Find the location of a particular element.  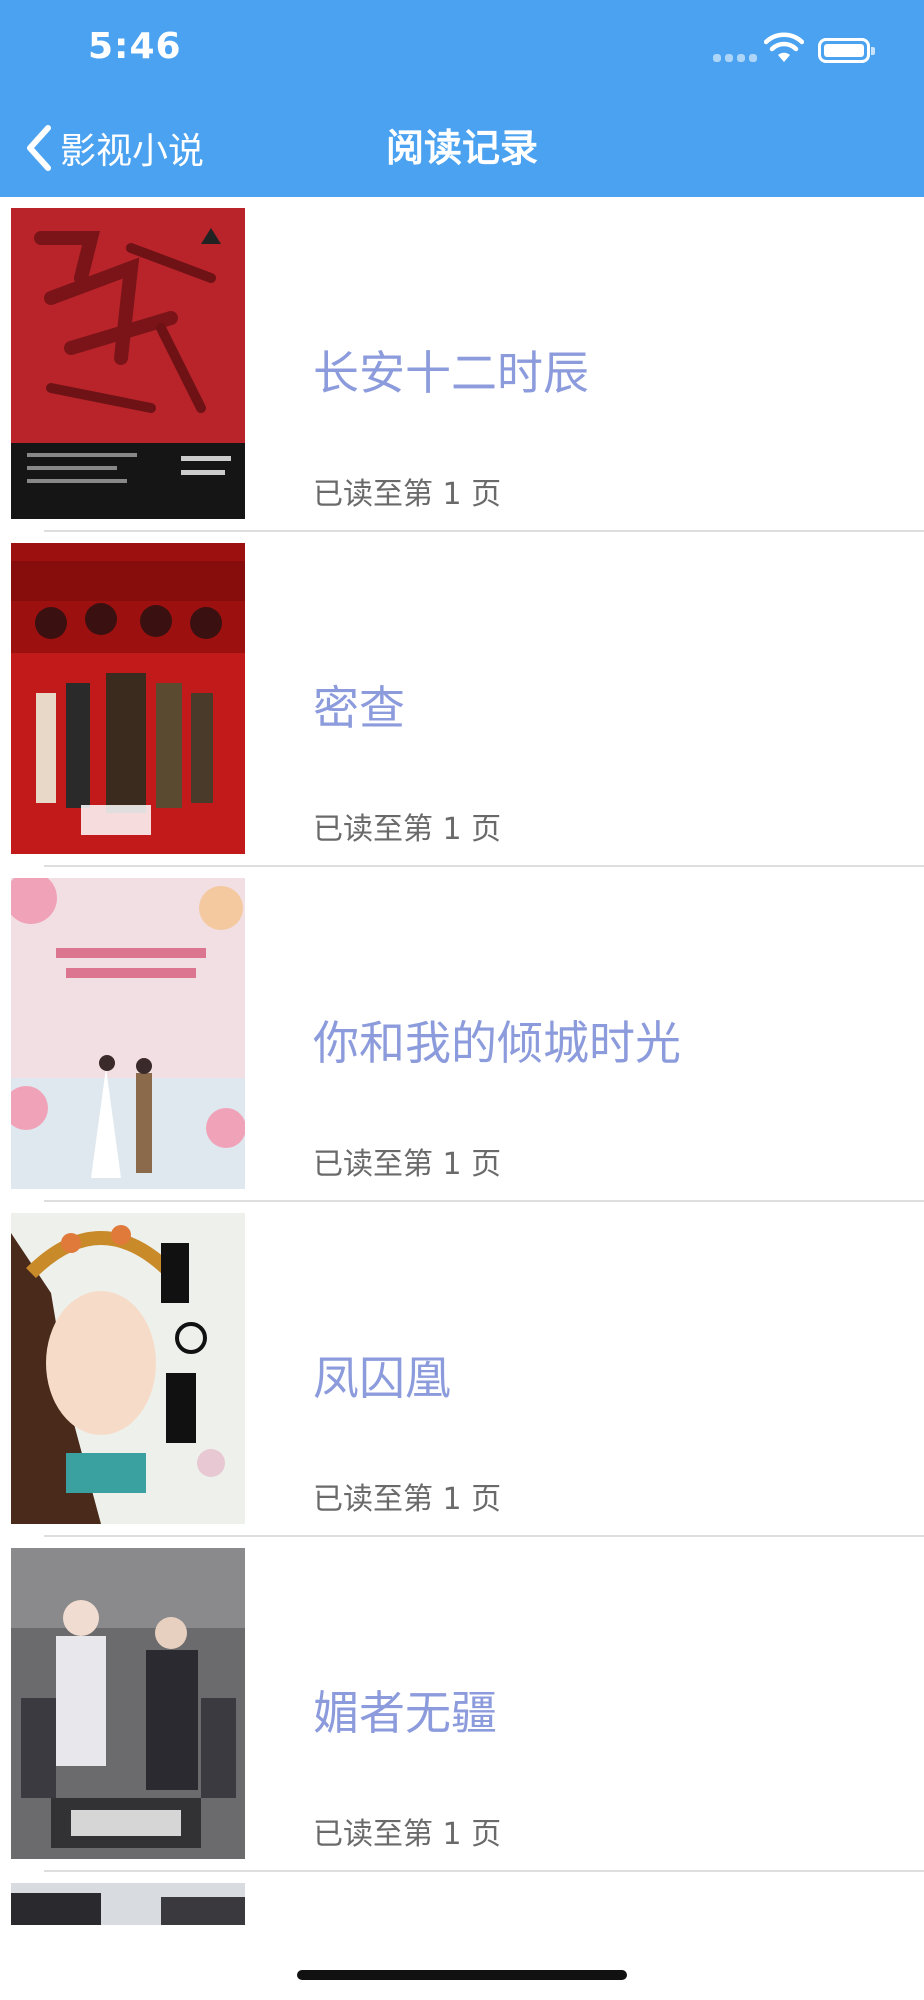

navigation-header: 5:46 影视小说 阅读记录 is located at coordinates (462, 98).